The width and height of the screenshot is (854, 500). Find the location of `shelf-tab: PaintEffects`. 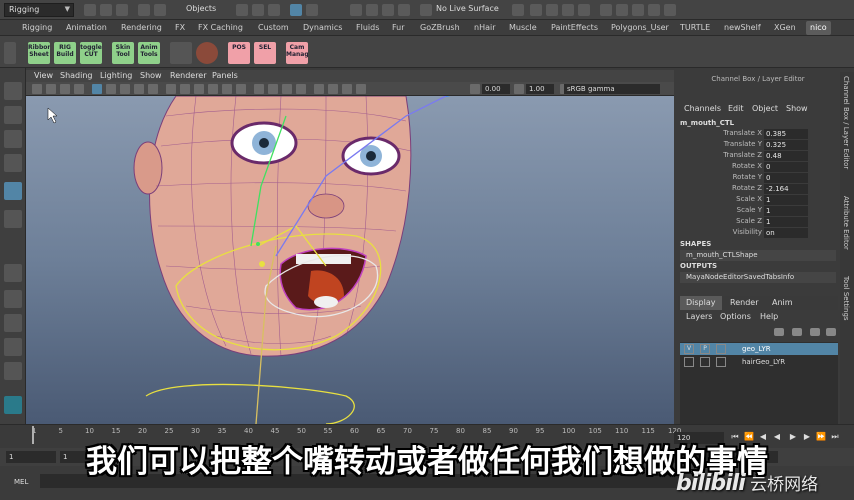

shelf-tab: PaintEffects is located at coordinates (574, 27).